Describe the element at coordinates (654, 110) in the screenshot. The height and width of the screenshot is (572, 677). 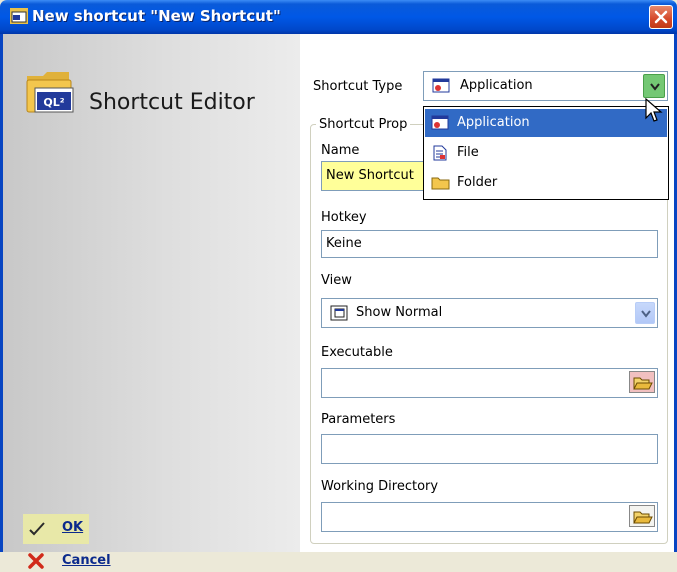
I see `mouse-cursor-icon` at that location.